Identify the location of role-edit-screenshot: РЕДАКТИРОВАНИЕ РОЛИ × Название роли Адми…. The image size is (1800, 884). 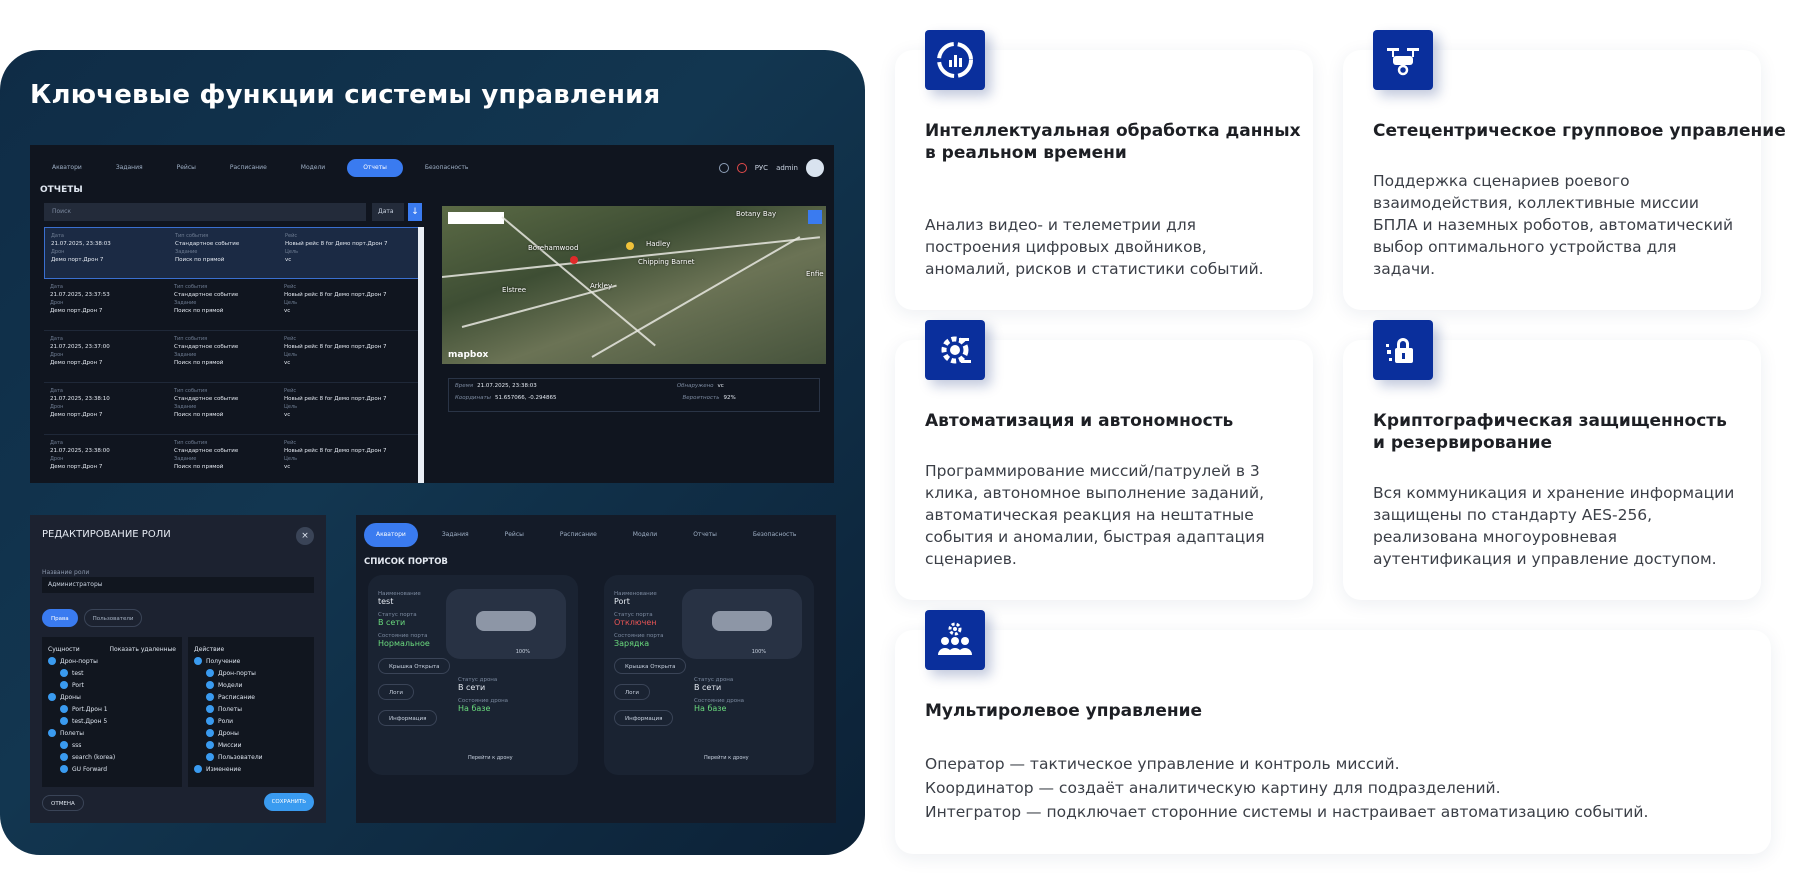
(178, 669).